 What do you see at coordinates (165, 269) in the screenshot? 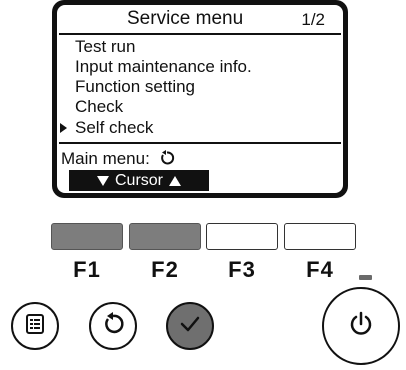
I see `f2-label: F2` at bounding box center [165, 269].